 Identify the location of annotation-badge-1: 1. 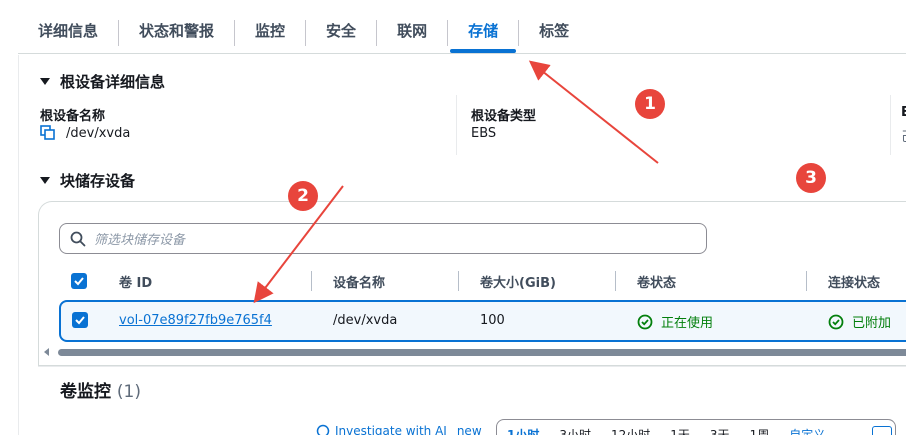
(650, 104).